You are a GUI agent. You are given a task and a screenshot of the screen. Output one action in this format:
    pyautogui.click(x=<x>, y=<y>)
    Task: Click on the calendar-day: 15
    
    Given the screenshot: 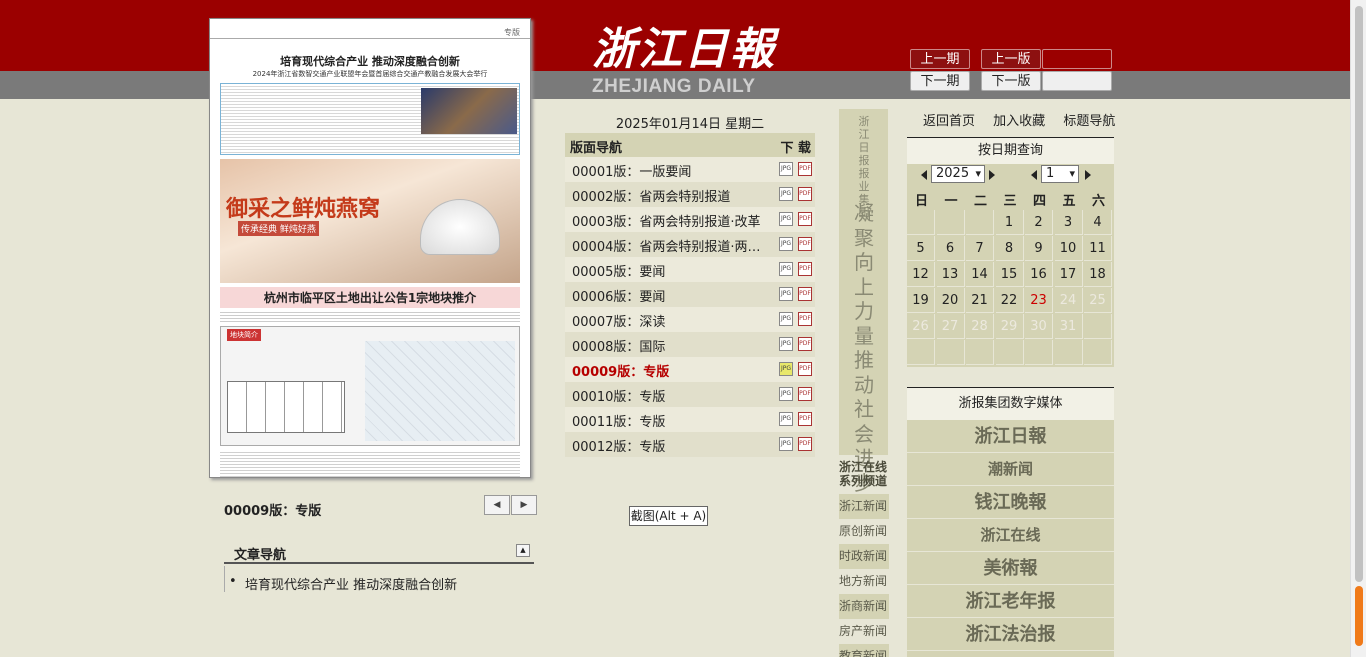 What is the action you would take?
    pyautogui.click(x=1009, y=274)
    